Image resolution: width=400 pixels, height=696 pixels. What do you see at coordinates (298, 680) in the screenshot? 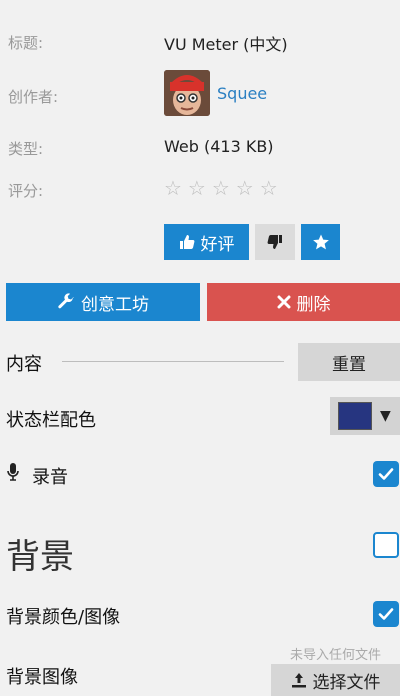
I see `upload-icon` at bounding box center [298, 680].